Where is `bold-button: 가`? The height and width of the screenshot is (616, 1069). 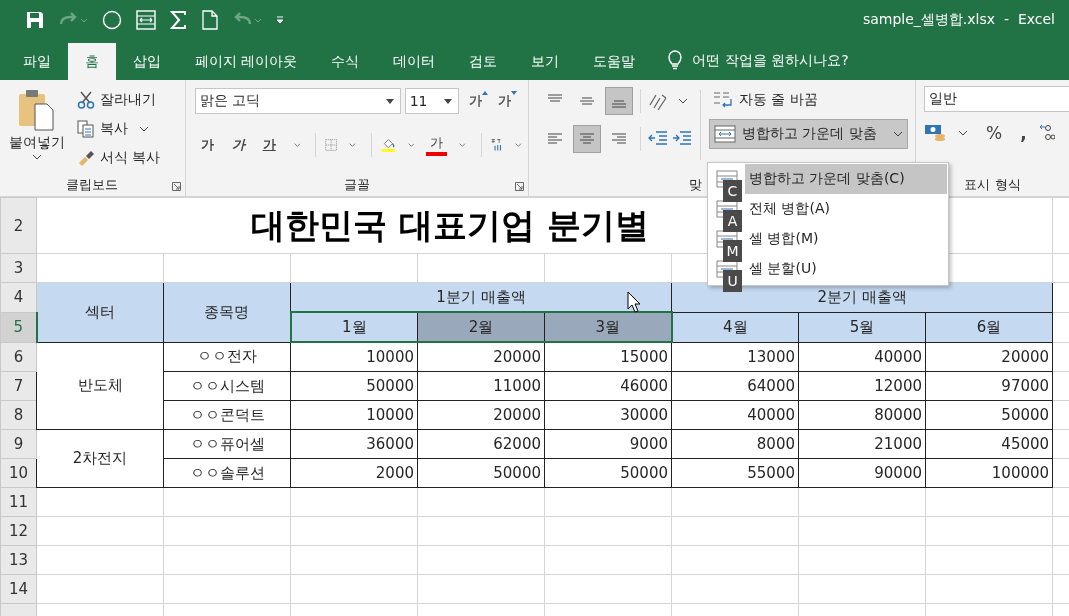
bold-button: 가 is located at coordinates (207, 145).